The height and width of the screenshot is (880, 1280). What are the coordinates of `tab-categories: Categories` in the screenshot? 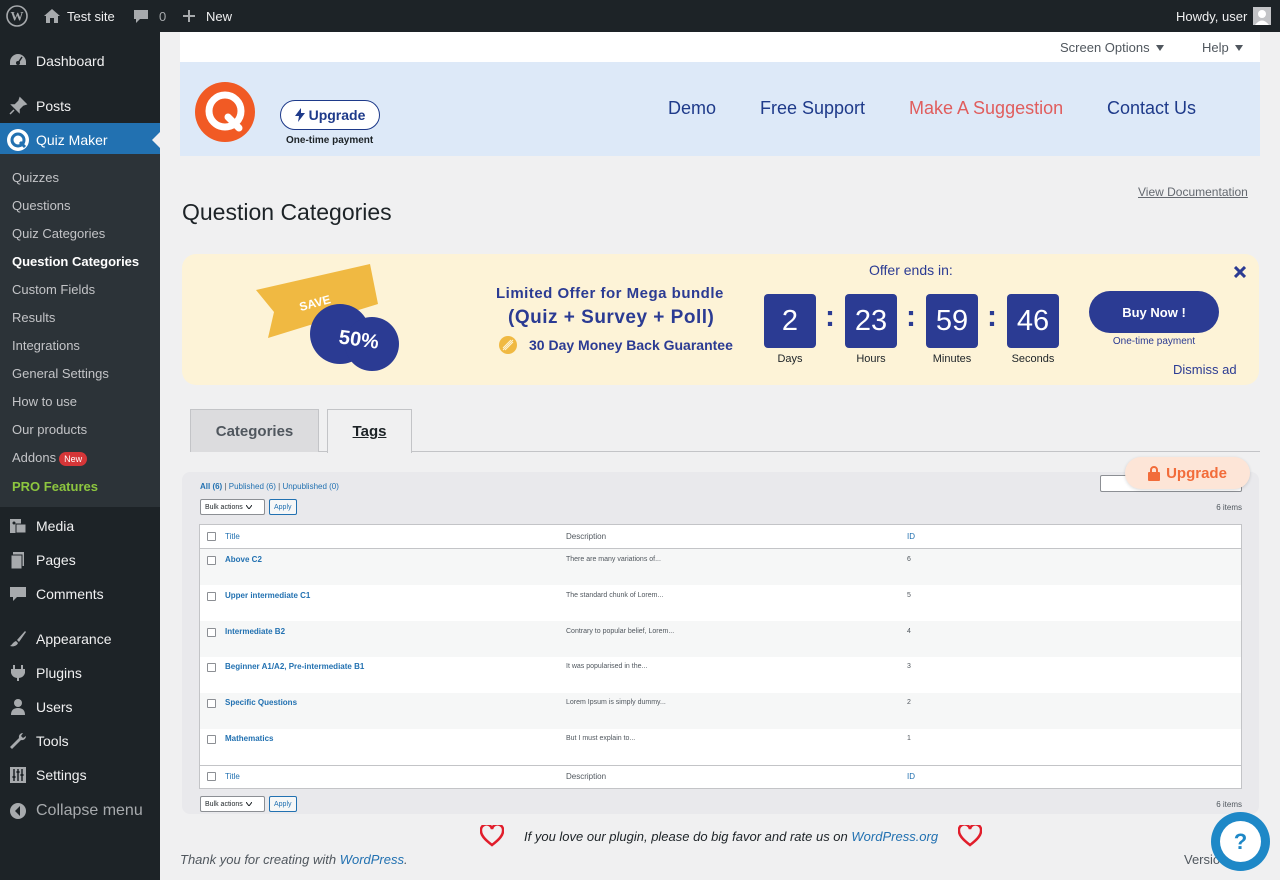 It's located at (254, 430).